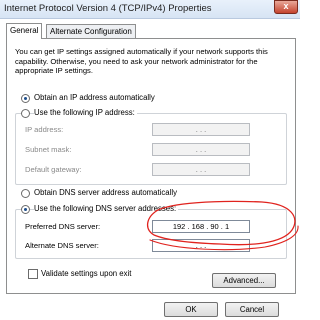 The image size is (320, 320). What do you see at coordinates (63, 226) in the screenshot?
I see `preferred-dns-label: Preferred DNS server:` at bounding box center [63, 226].